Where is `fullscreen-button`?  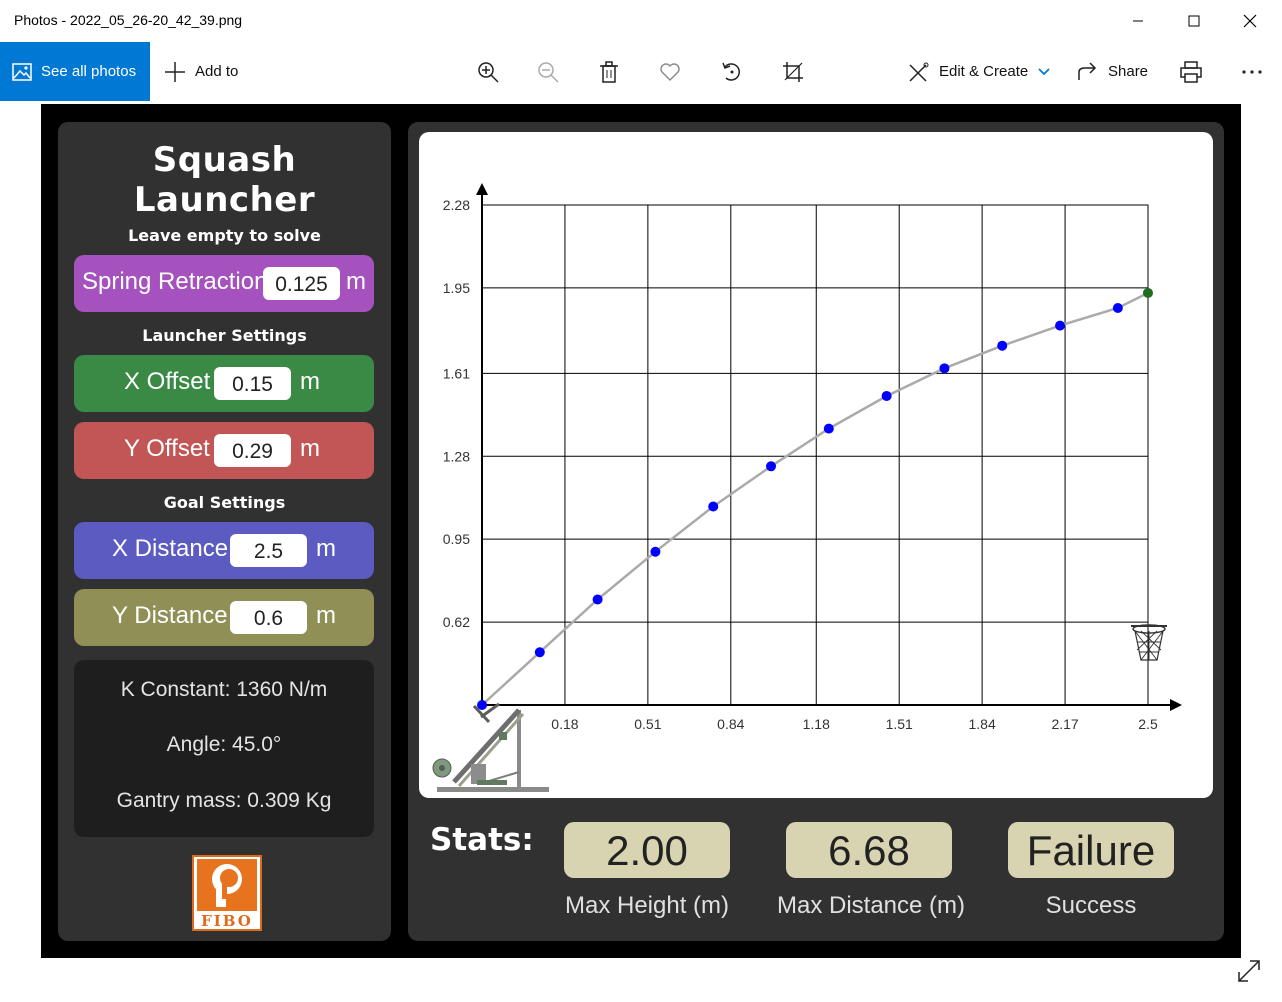
fullscreen-button is located at coordinates (1251, 973).